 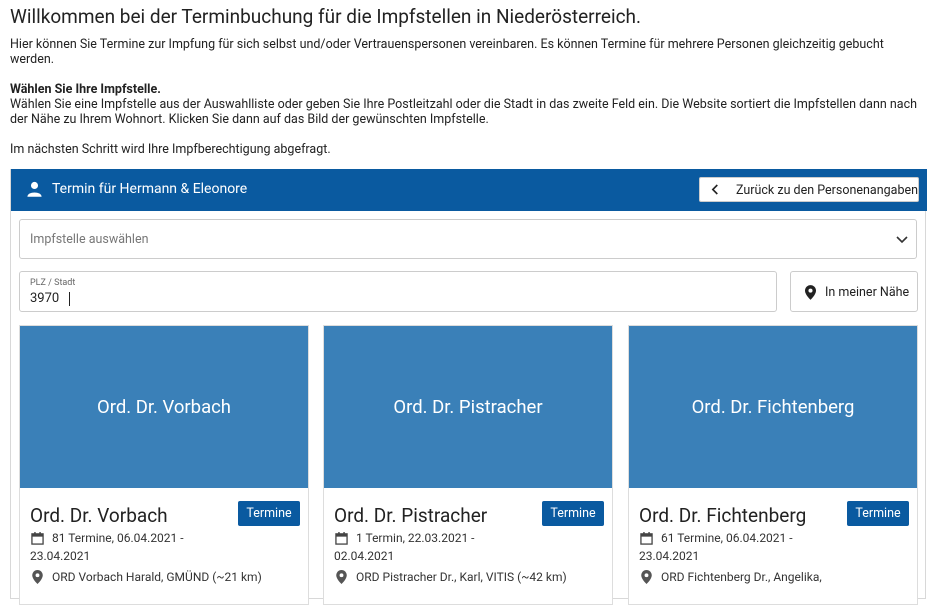 What do you see at coordinates (157, 577) in the screenshot?
I see `card-address: ORD Vorbach Harald, GMÜND (~21 km)` at bounding box center [157, 577].